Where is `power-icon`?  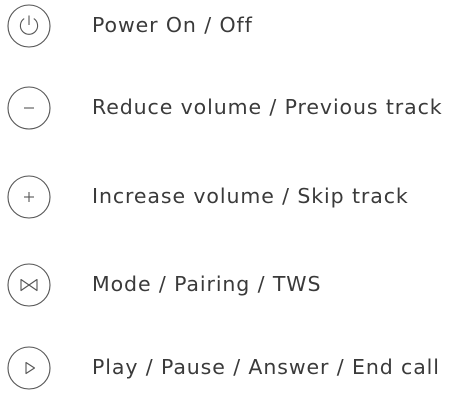 power-icon is located at coordinates (29, 26).